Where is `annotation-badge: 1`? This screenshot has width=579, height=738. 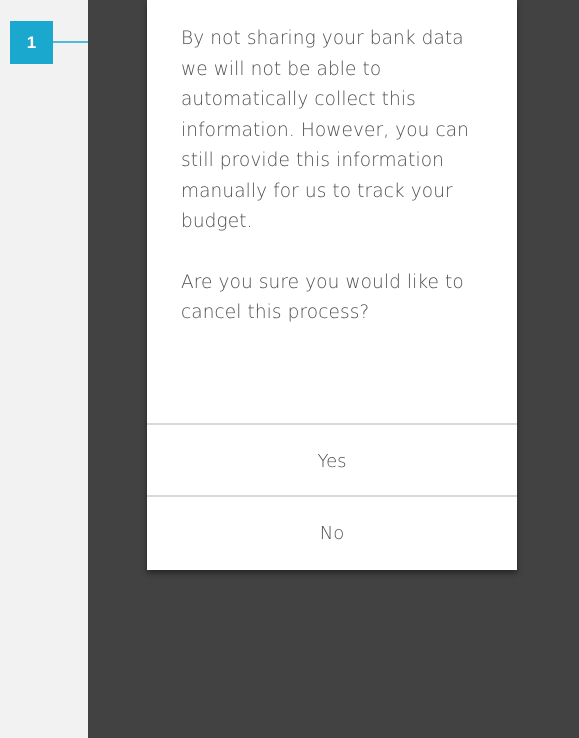 annotation-badge: 1 is located at coordinates (31, 42).